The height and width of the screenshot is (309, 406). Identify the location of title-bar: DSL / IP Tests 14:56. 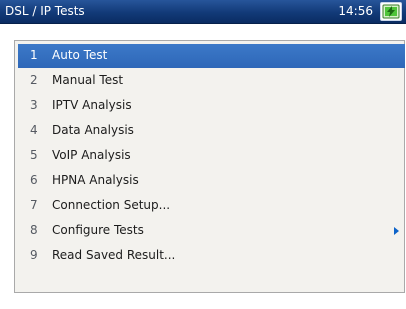
(203, 12).